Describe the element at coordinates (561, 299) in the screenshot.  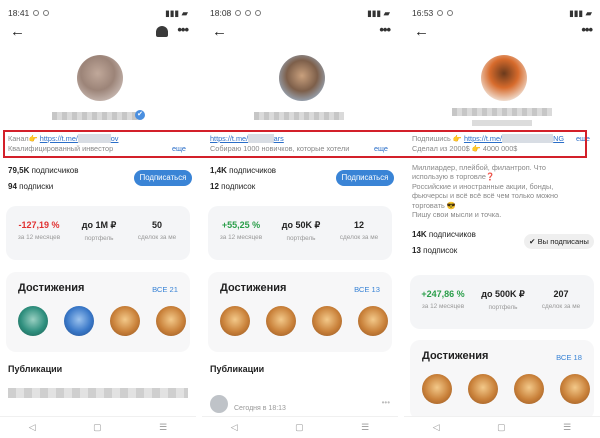
I see `perf-trades: 207 сделок за ме` at that location.